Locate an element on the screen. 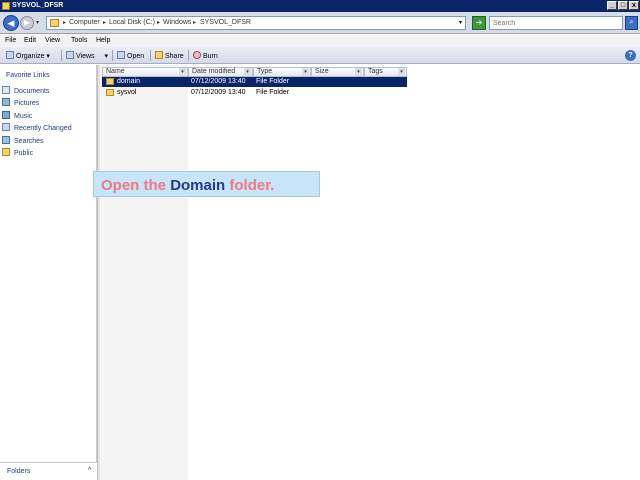  nav-link-label: Searches is located at coordinates (29, 141).